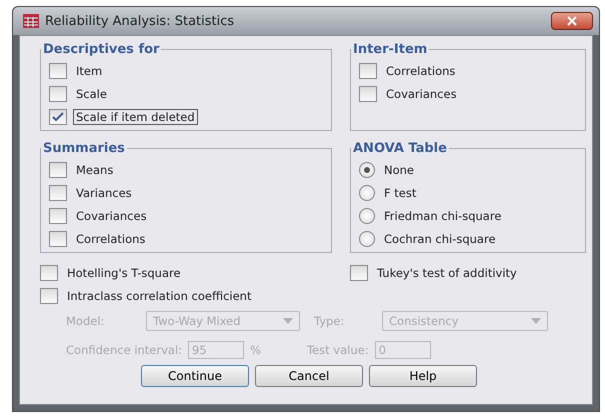 The height and width of the screenshot is (416, 605). Describe the element at coordinates (91, 94) in the screenshot. I see `checkbox-label: Scale` at that location.